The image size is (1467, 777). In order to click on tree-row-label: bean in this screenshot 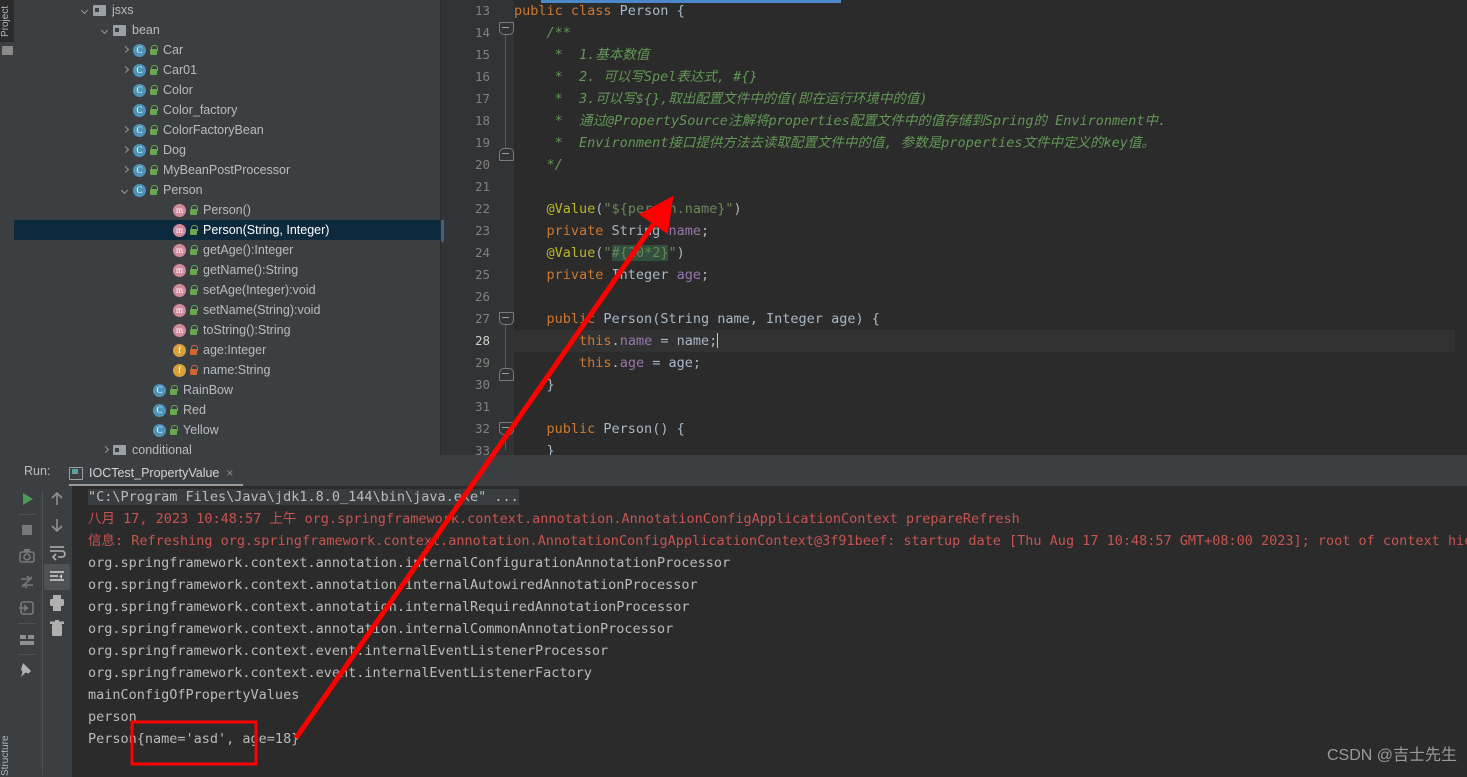, I will do `click(146, 30)`.